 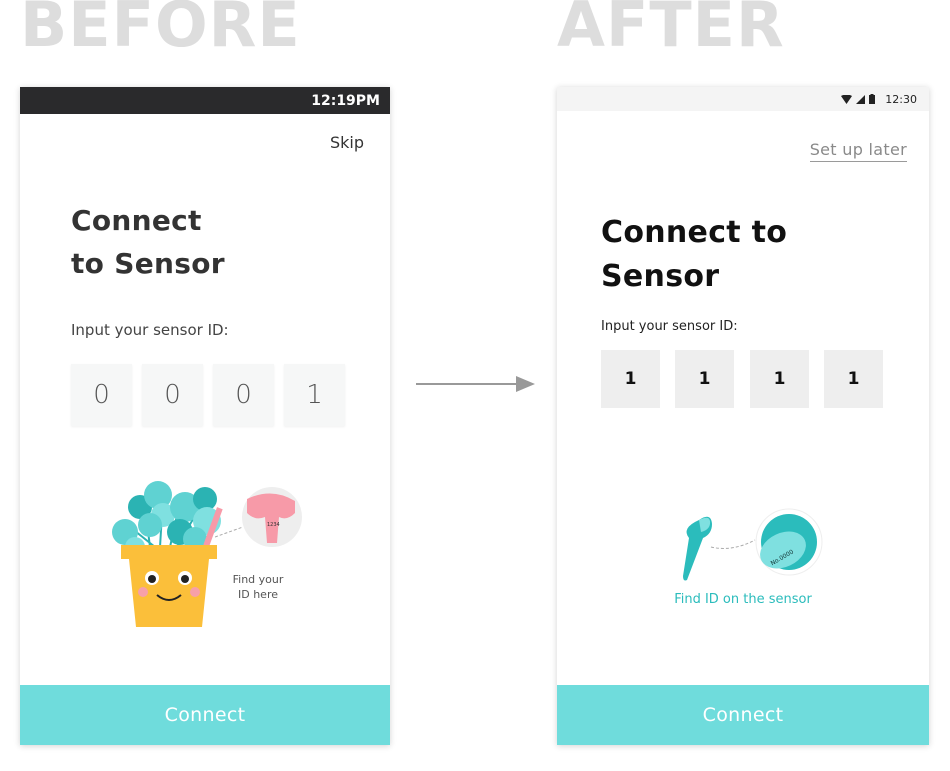 I want to click on sensor-tag-illustration: 1234, so click(x=258, y=517).